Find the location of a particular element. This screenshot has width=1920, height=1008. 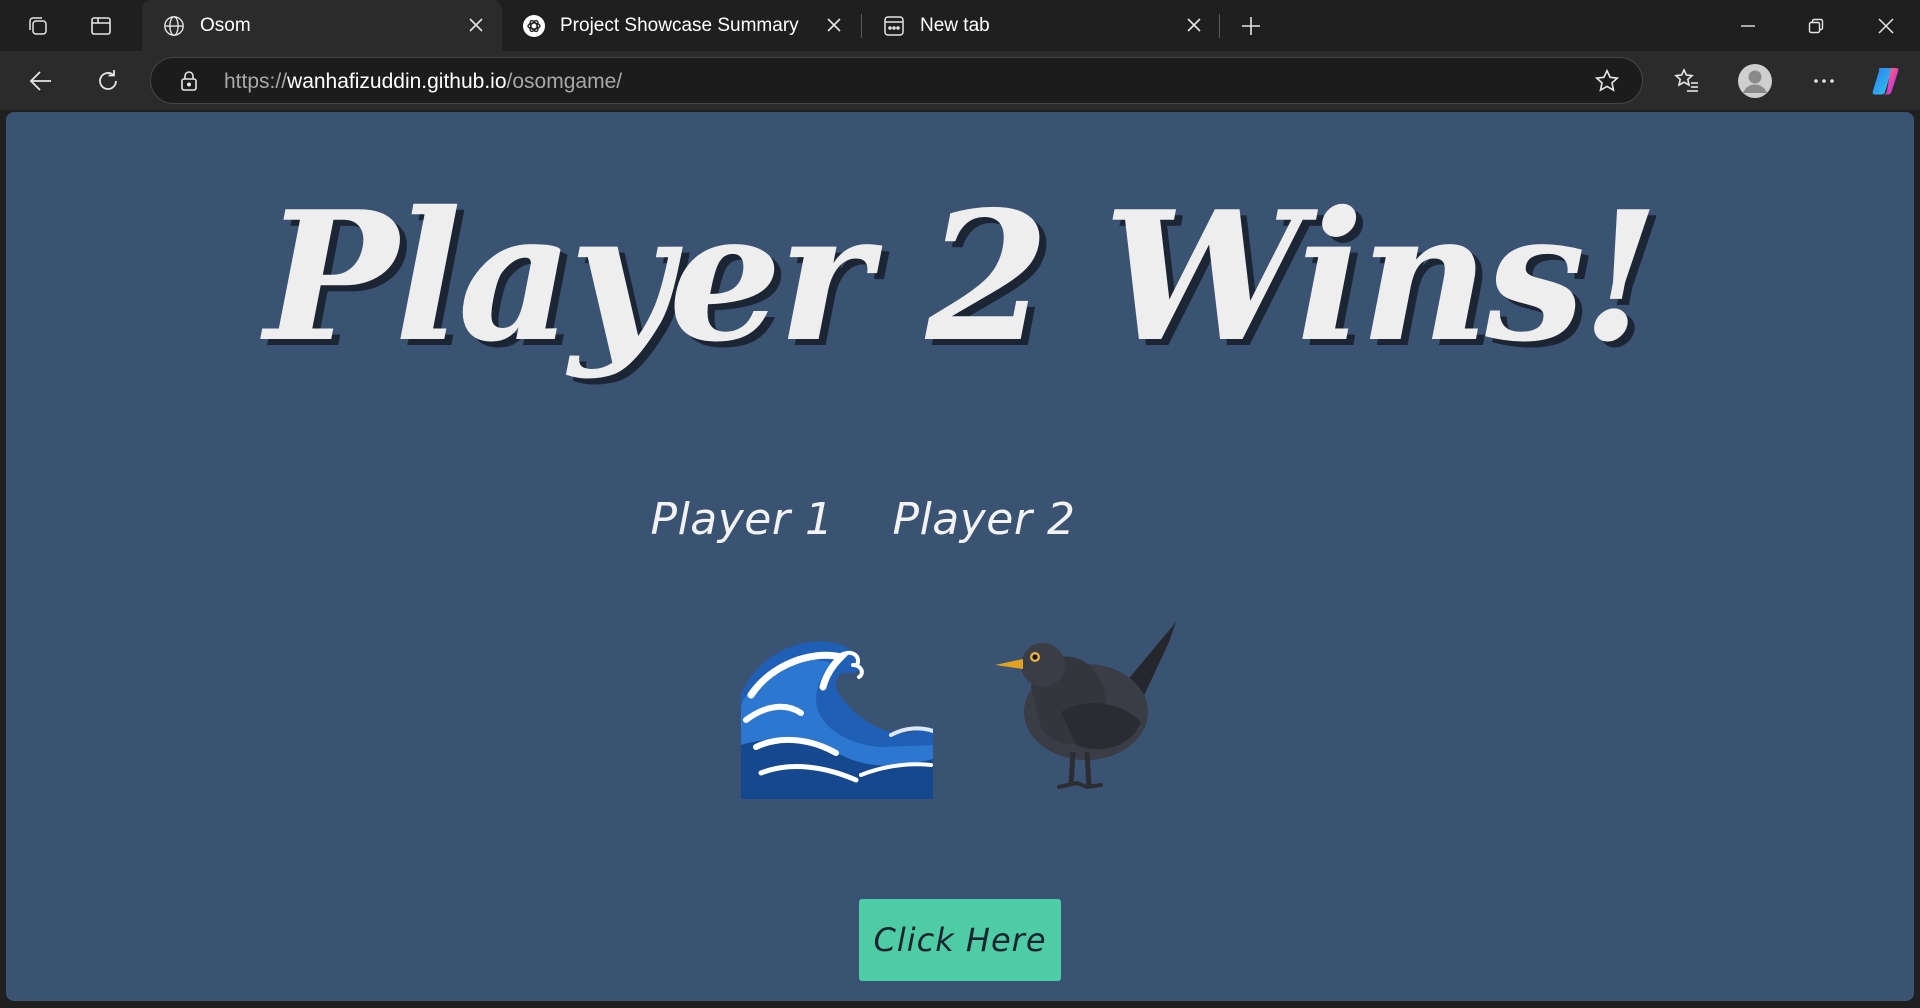

tab-strip: Osom Project Showcase Summary New tab is located at coordinates (960, 25).